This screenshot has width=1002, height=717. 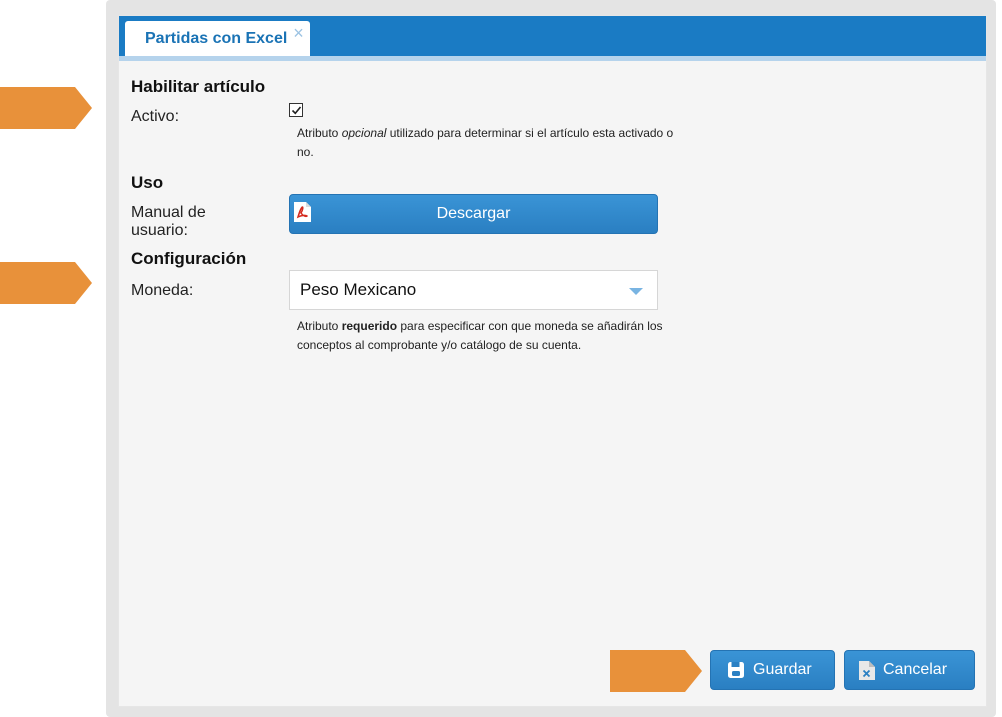 What do you see at coordinates (473, 290) in the screenshot?
I see `moneda-select: Peso Mexicano` at bounding box center [473, 290].